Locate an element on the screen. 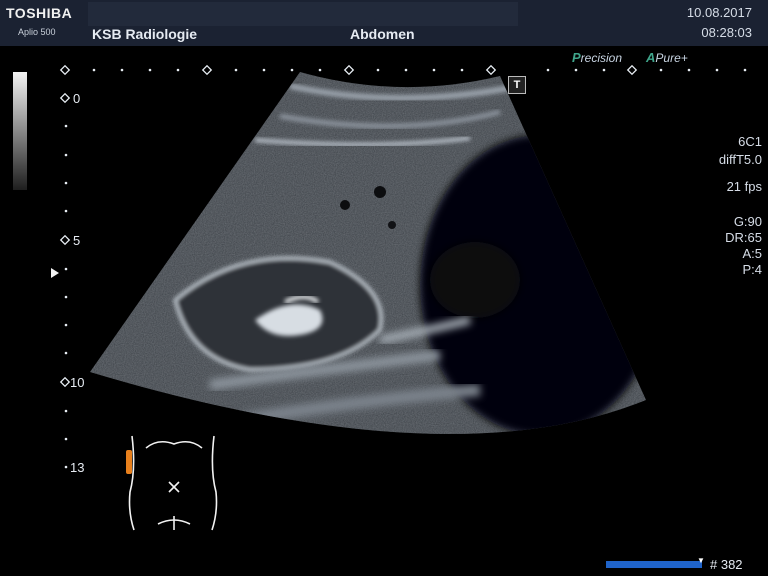 This screenshot has height=576, width=768. t-badge-icon: T is located at coordinates (517, 85).